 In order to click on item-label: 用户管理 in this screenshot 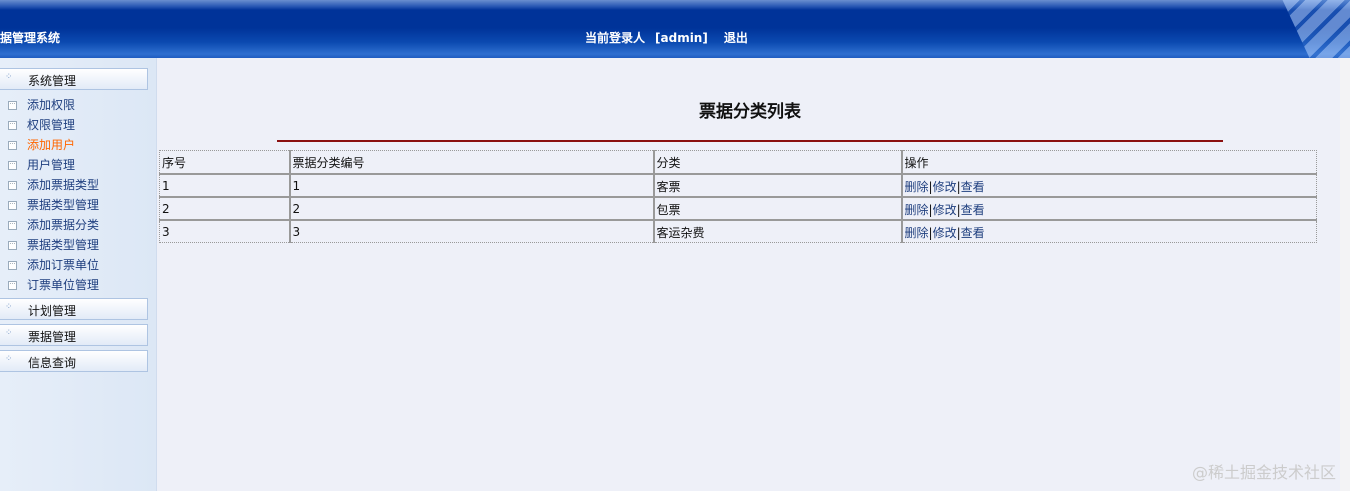, I will do `click(51, 165)`.